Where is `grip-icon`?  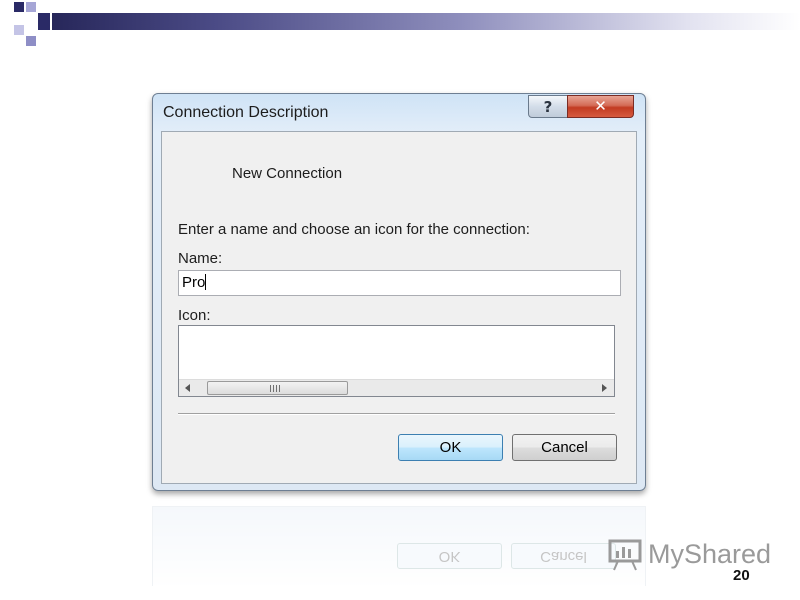
grip-icon is located at coordinates (276, 388).